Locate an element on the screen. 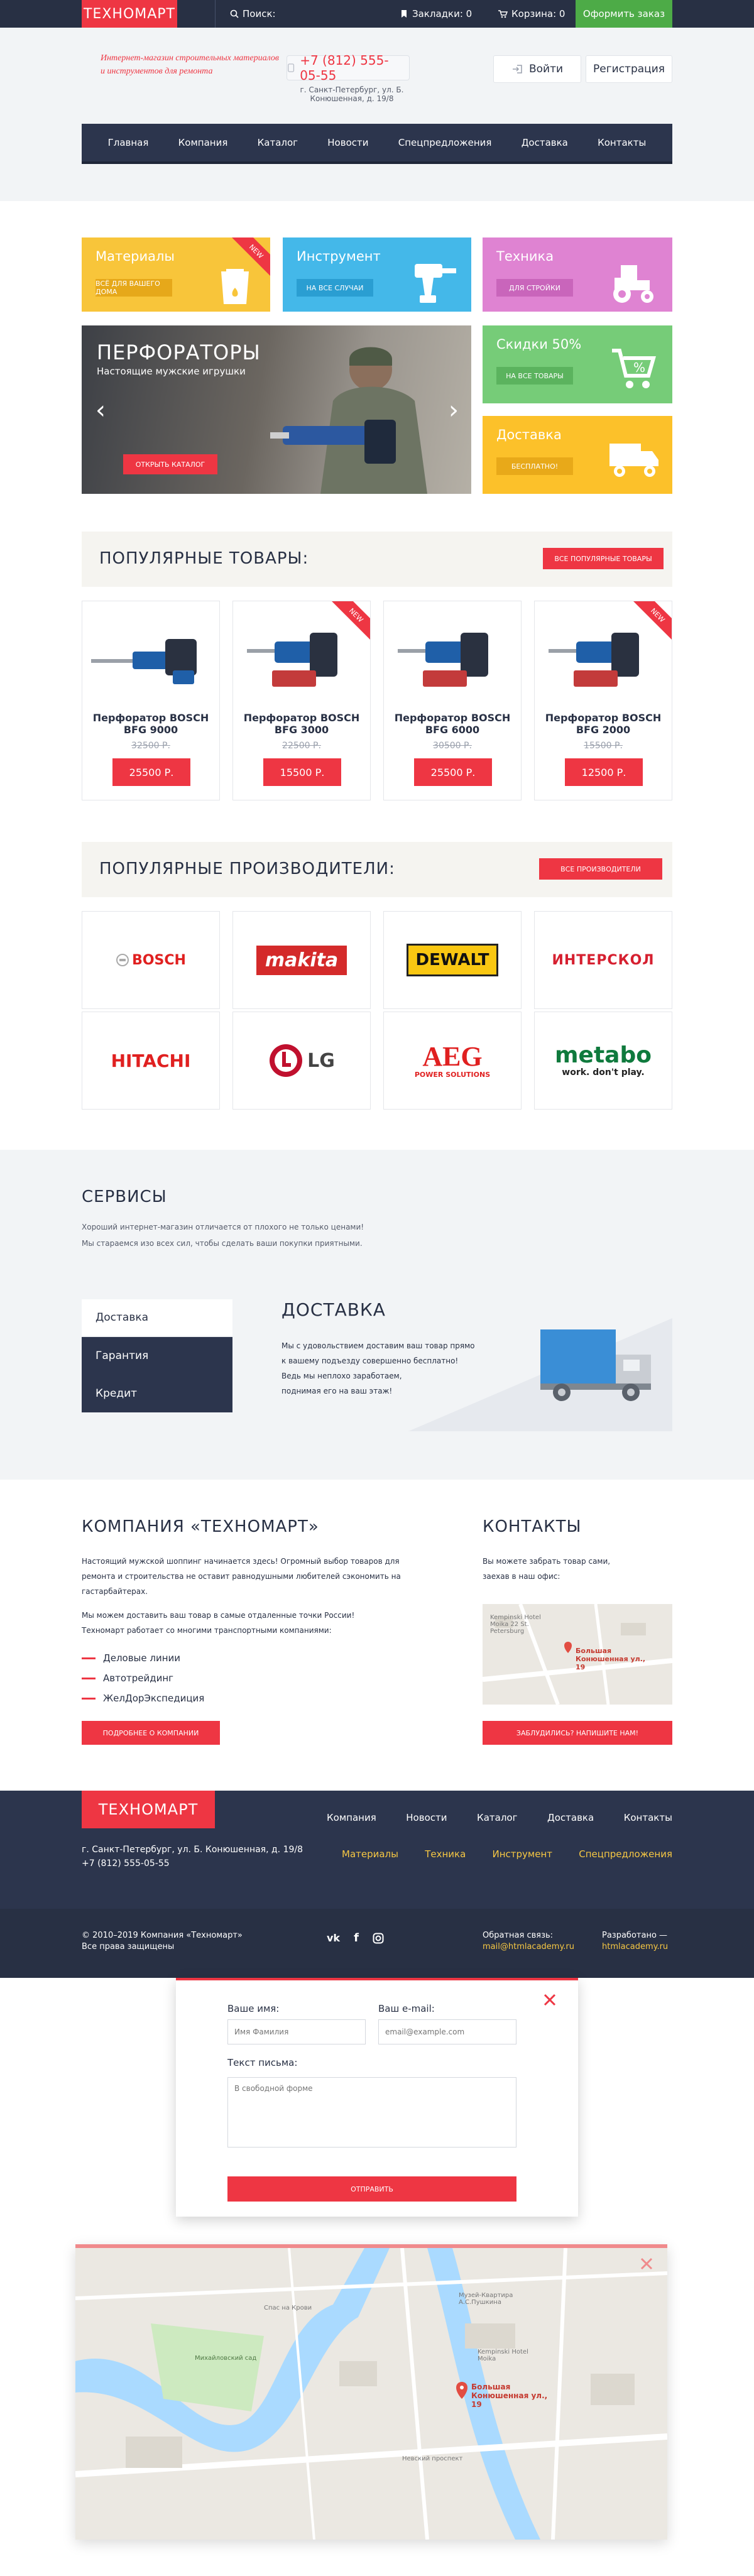 The height and width of the screenshot is (2576, 754). tile-materials: Материалы ВСЁ ДЛЯ ВАШЕГО ДОМА NEW is located at coordinates (176, 274).